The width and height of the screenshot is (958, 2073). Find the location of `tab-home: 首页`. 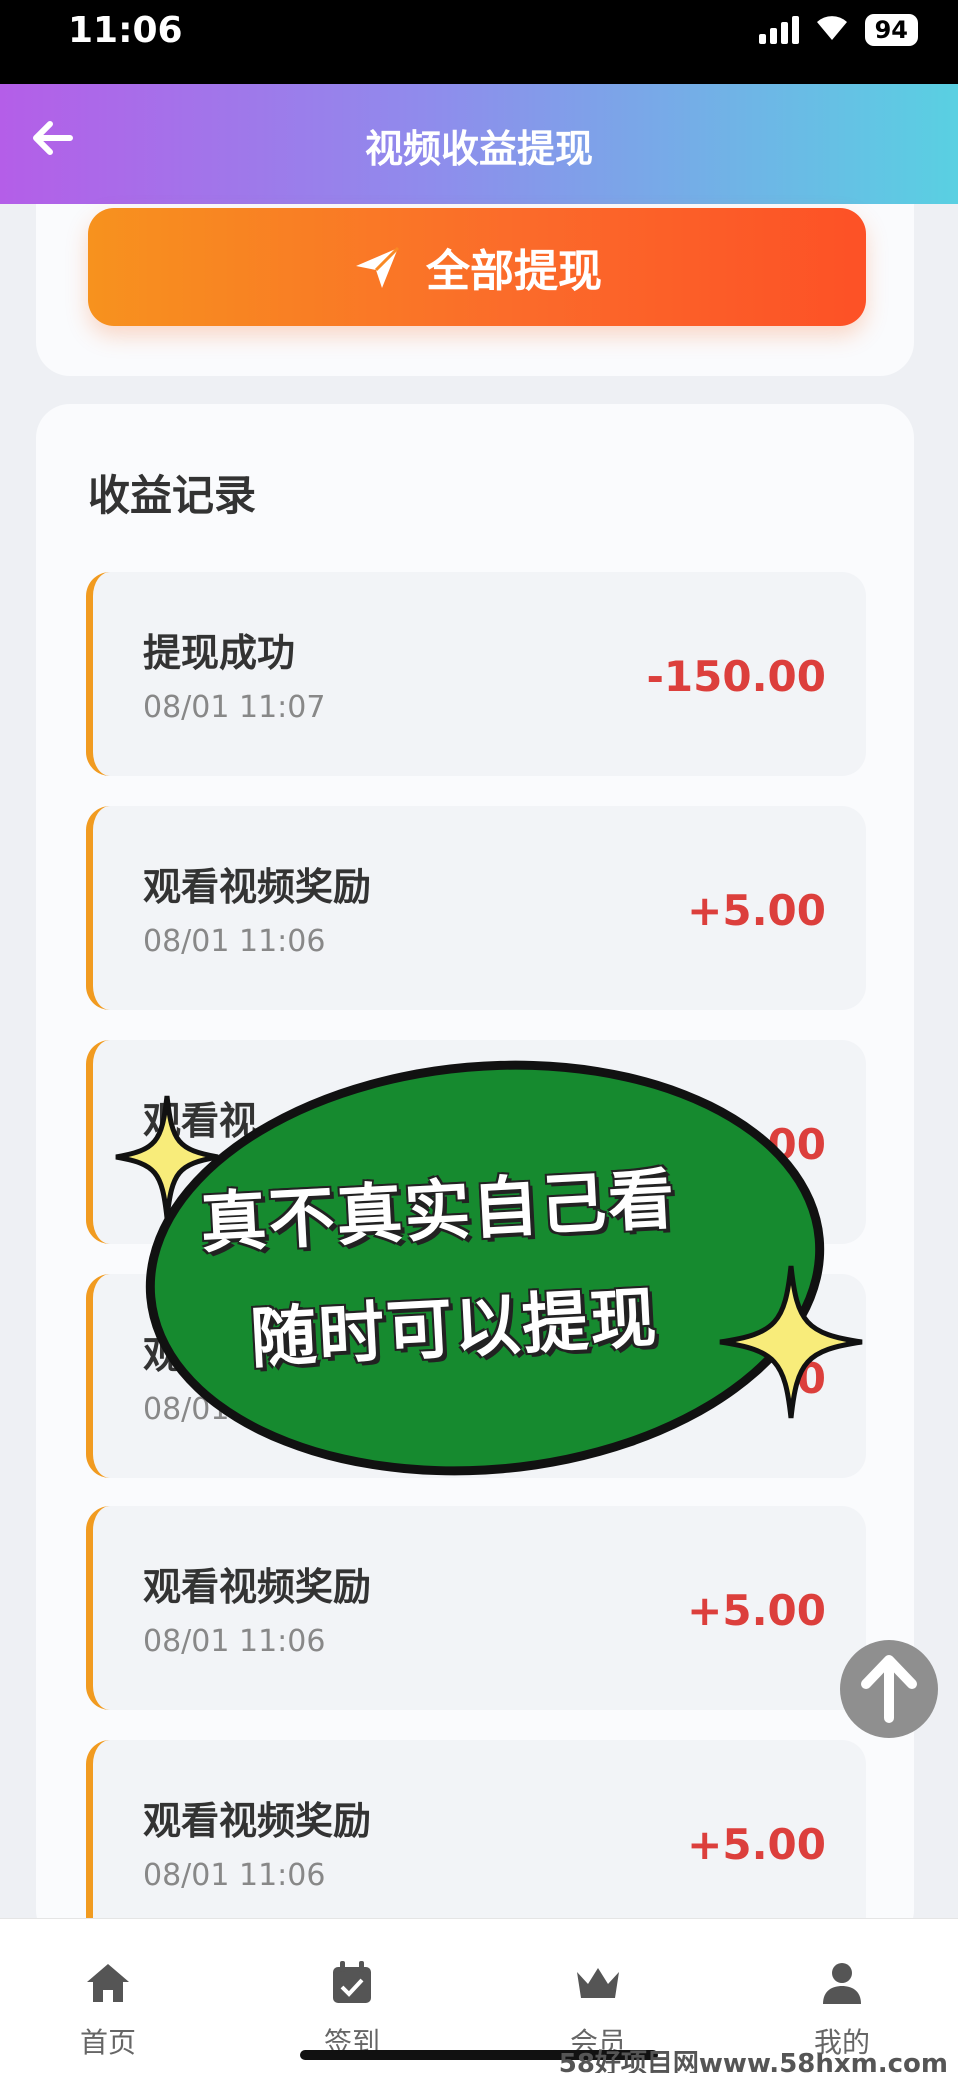

tab-home: 首页 is located at coordinates (108, 2008).